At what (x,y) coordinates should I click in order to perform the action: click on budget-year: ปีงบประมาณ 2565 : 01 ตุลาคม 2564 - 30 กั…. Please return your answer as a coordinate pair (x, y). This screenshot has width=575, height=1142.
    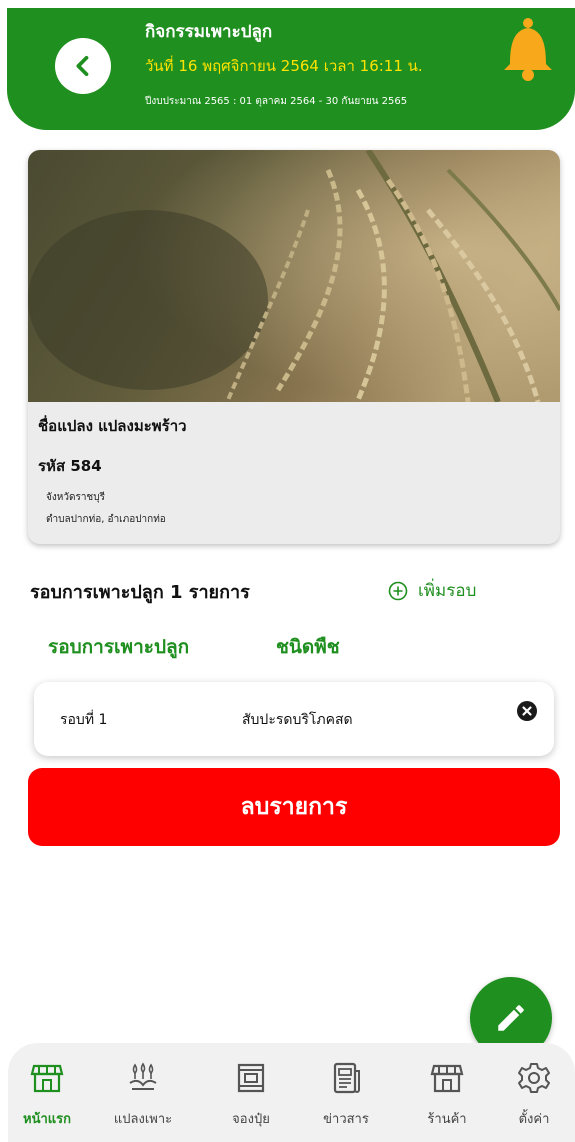
    Looking at the image, I should click on (276, 101).